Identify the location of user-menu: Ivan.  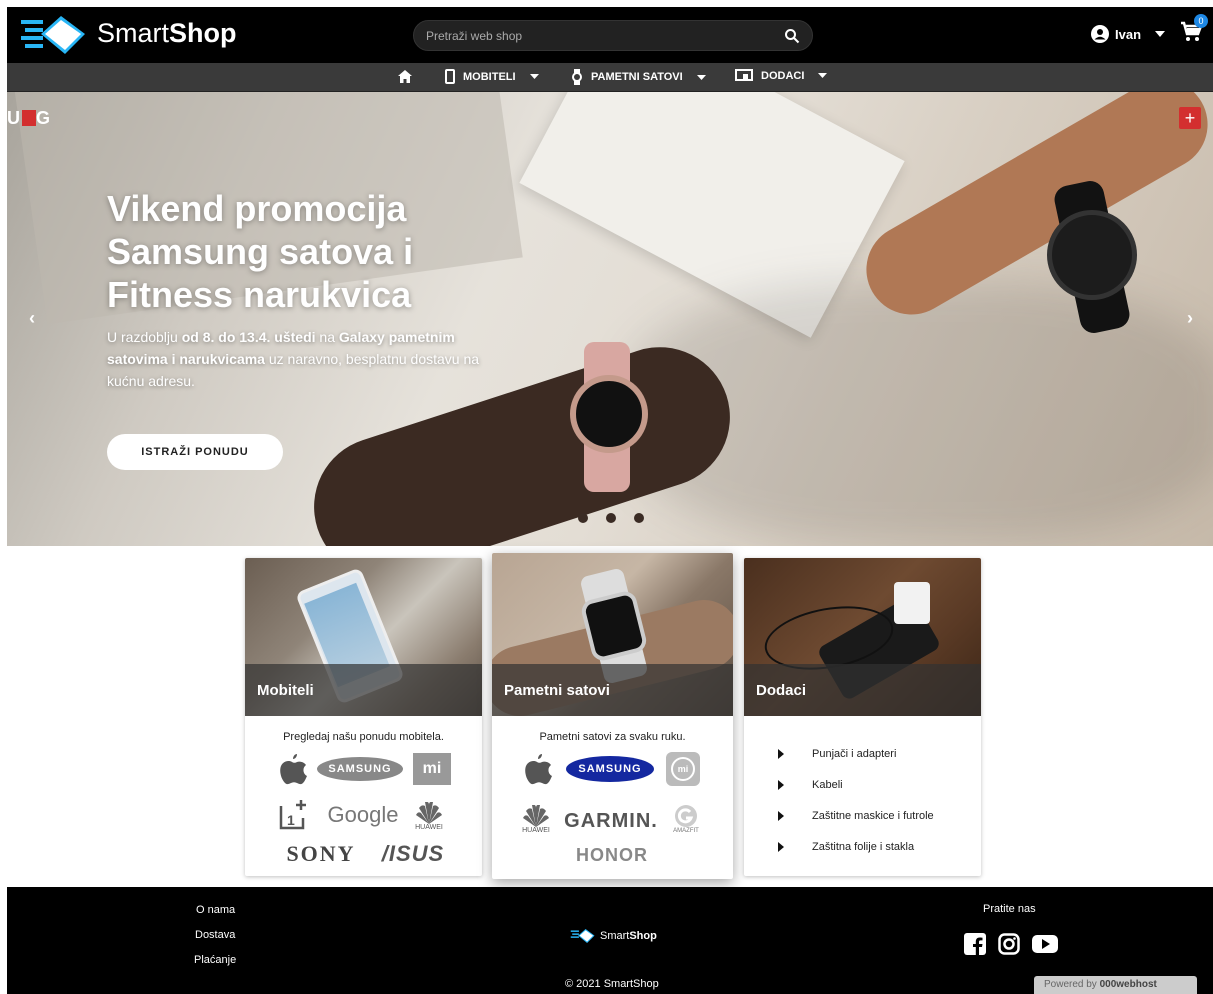
(1128, 34).